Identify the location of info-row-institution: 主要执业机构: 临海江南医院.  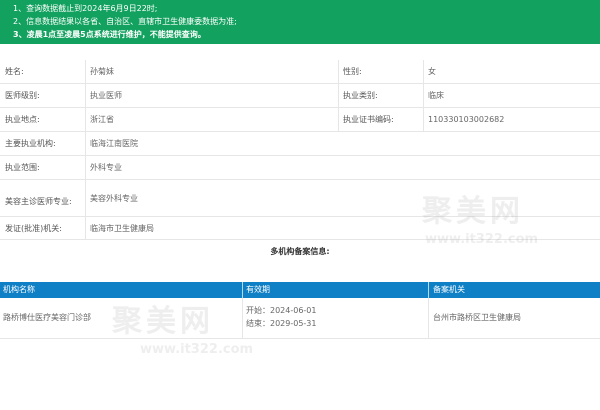
(300, 144).